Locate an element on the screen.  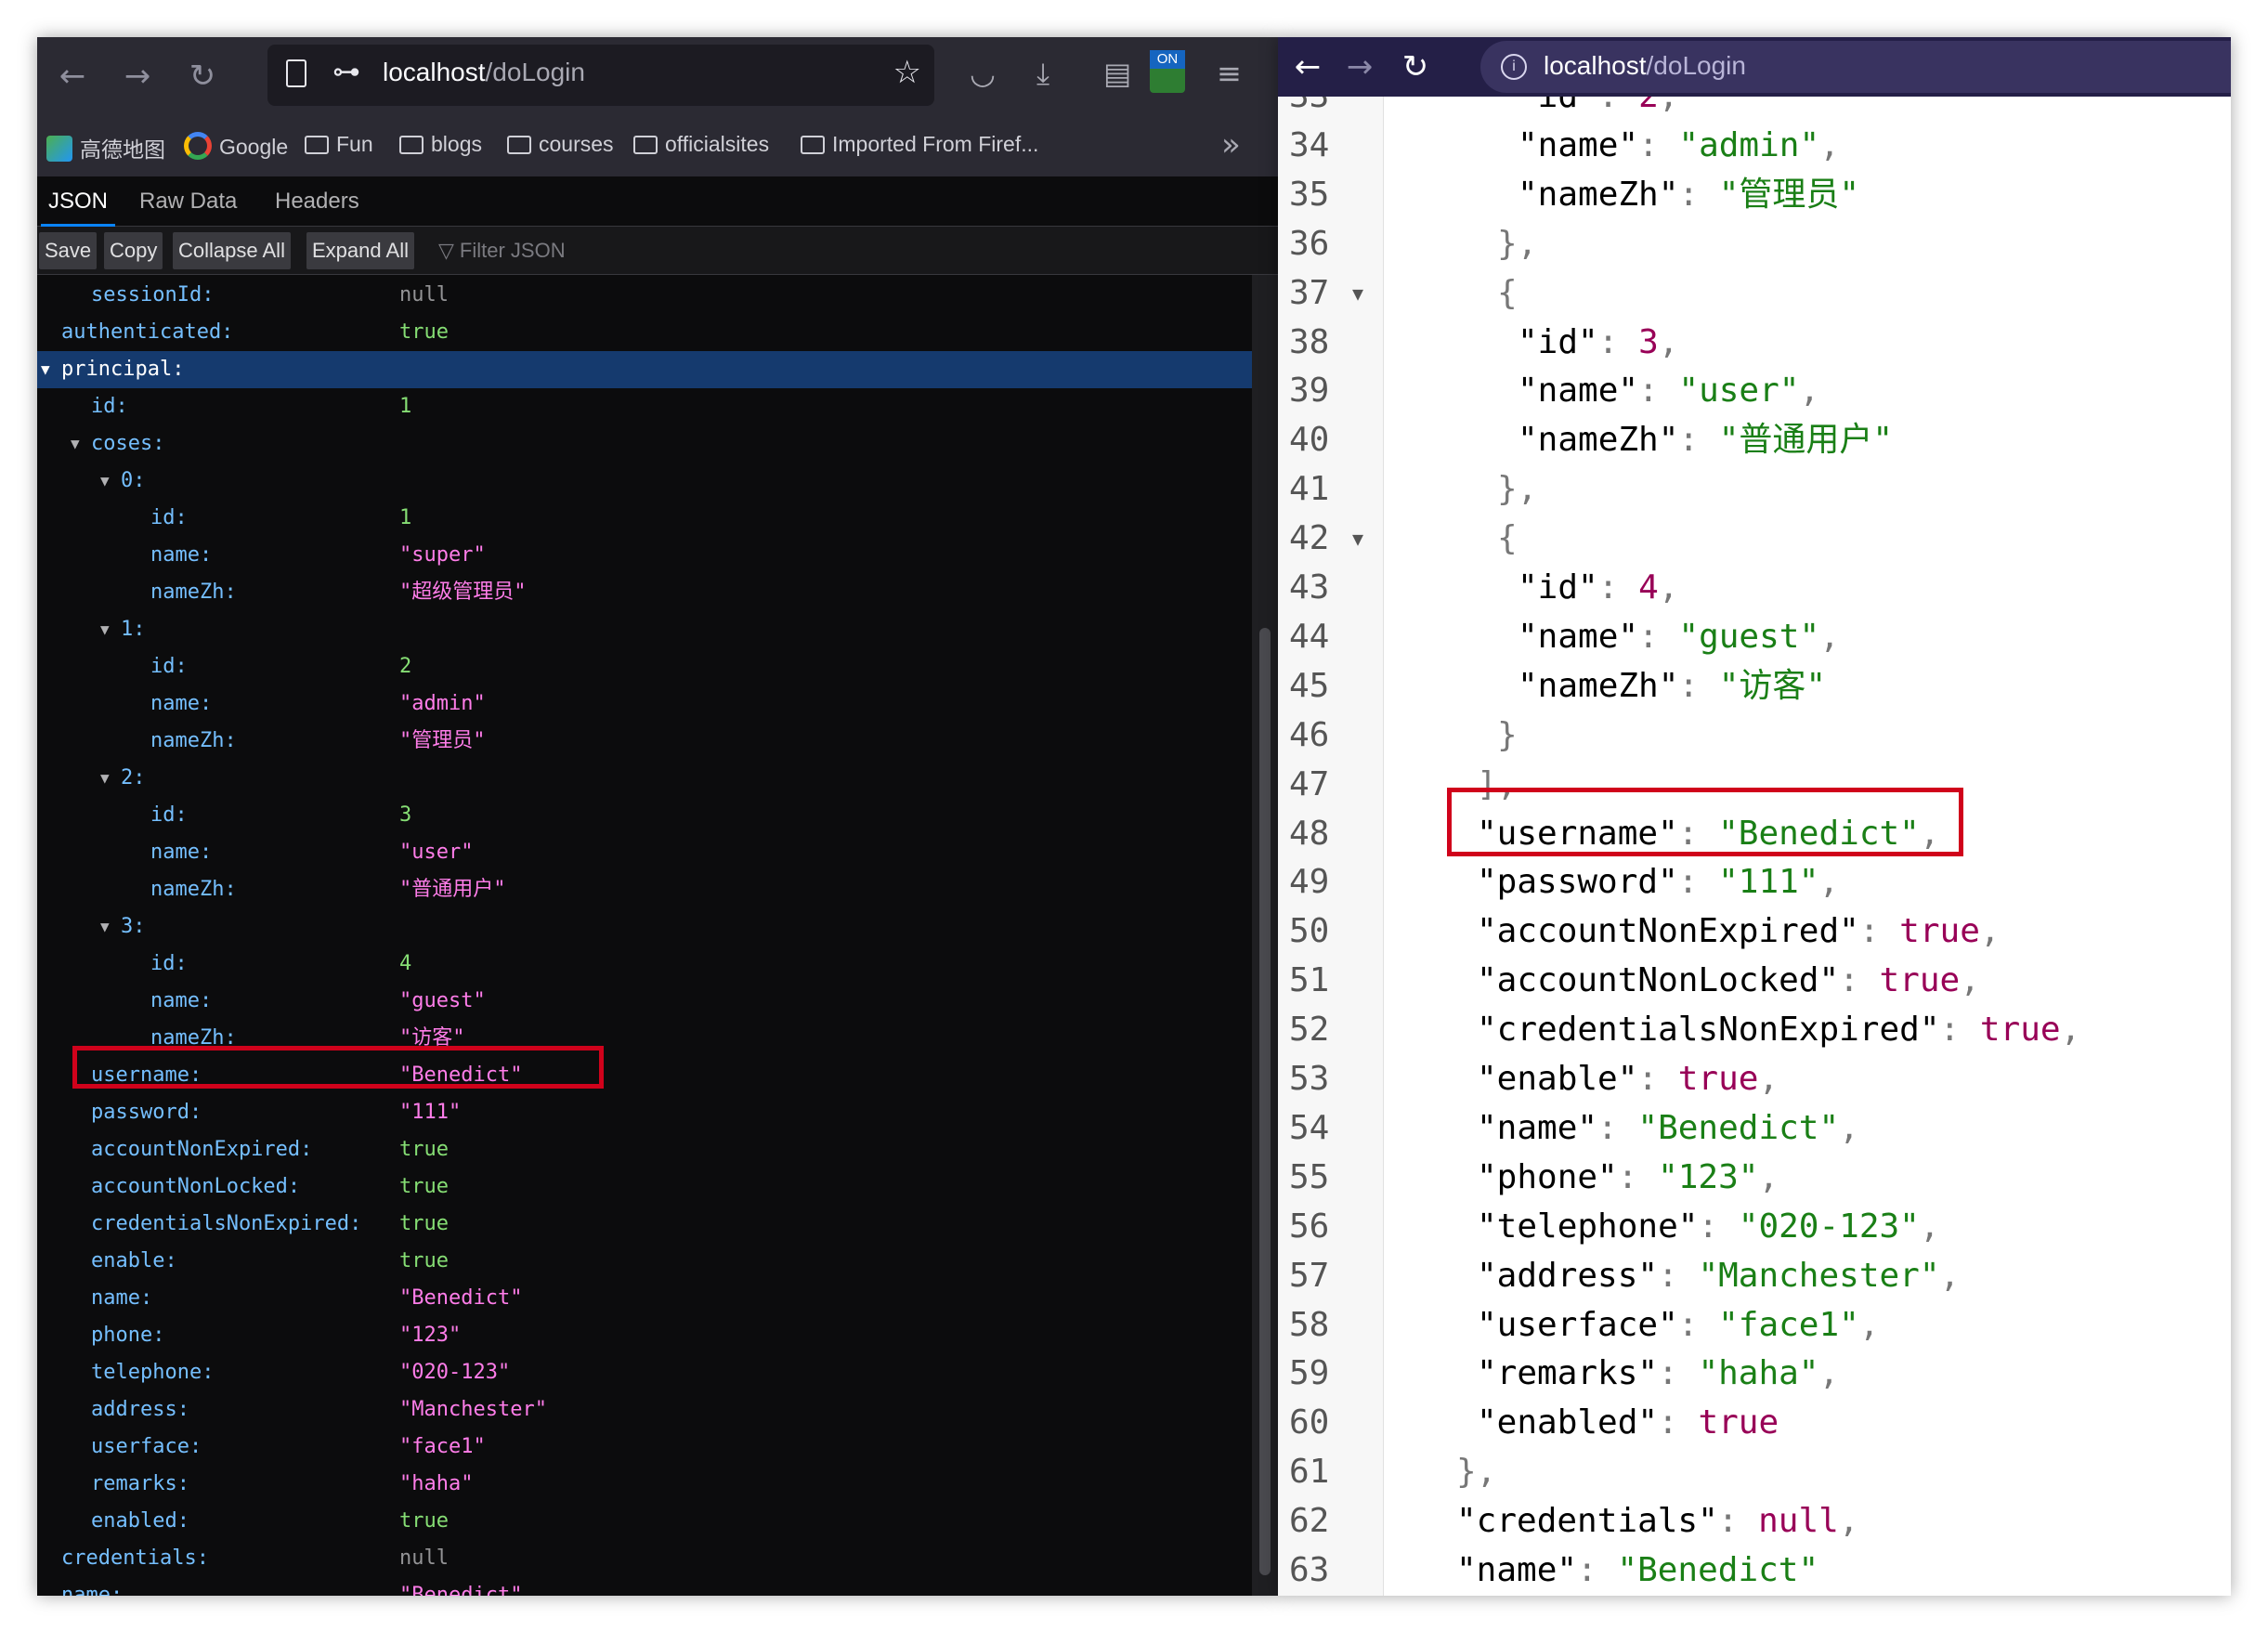
line-number: 53 is located at coordinates (1309, 1079).